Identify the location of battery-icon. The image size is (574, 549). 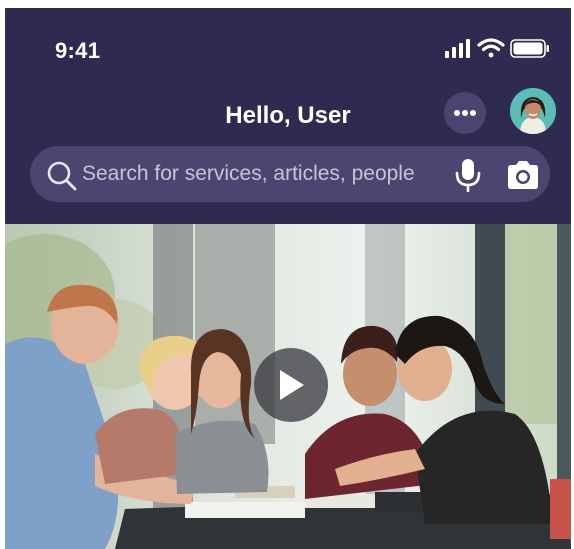
(529, 48).